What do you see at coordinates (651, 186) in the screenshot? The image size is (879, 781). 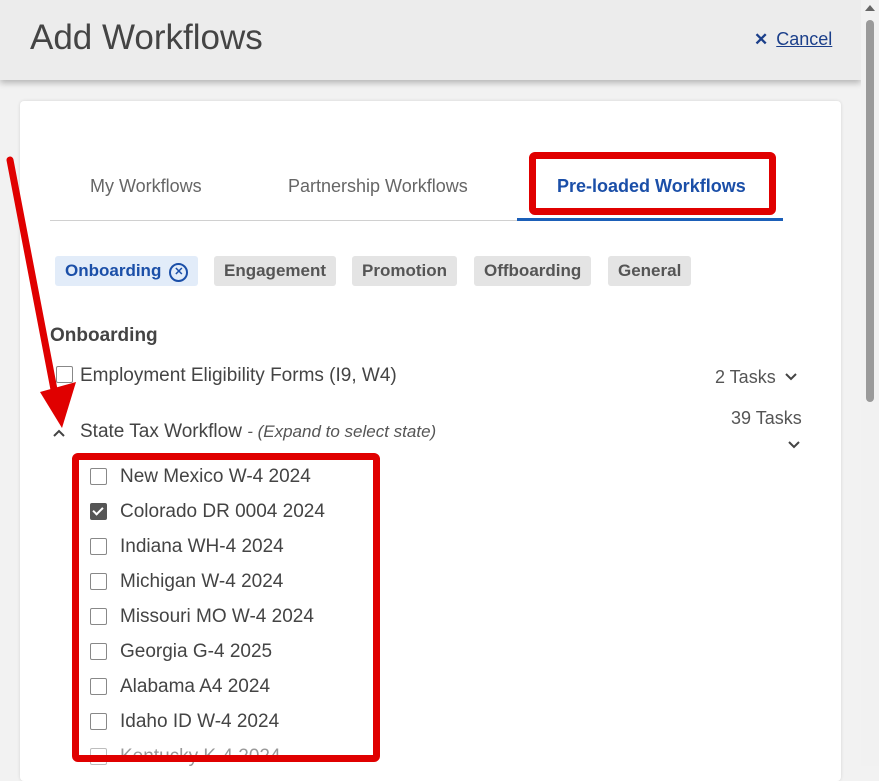 I see `tab-preloaded-workflows: Pre-loaded Workflows` at bounding box center [651, 186].